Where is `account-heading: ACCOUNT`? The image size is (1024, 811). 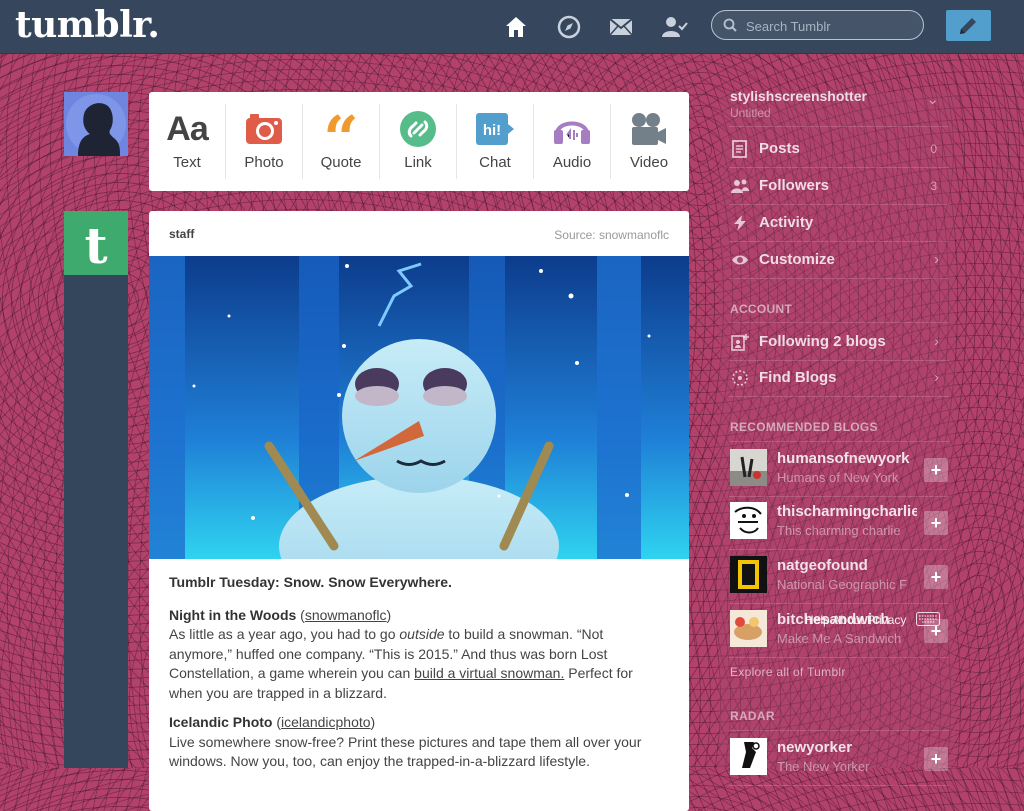
account-heading: ACCOUNT is located at coordinates (761, 309).